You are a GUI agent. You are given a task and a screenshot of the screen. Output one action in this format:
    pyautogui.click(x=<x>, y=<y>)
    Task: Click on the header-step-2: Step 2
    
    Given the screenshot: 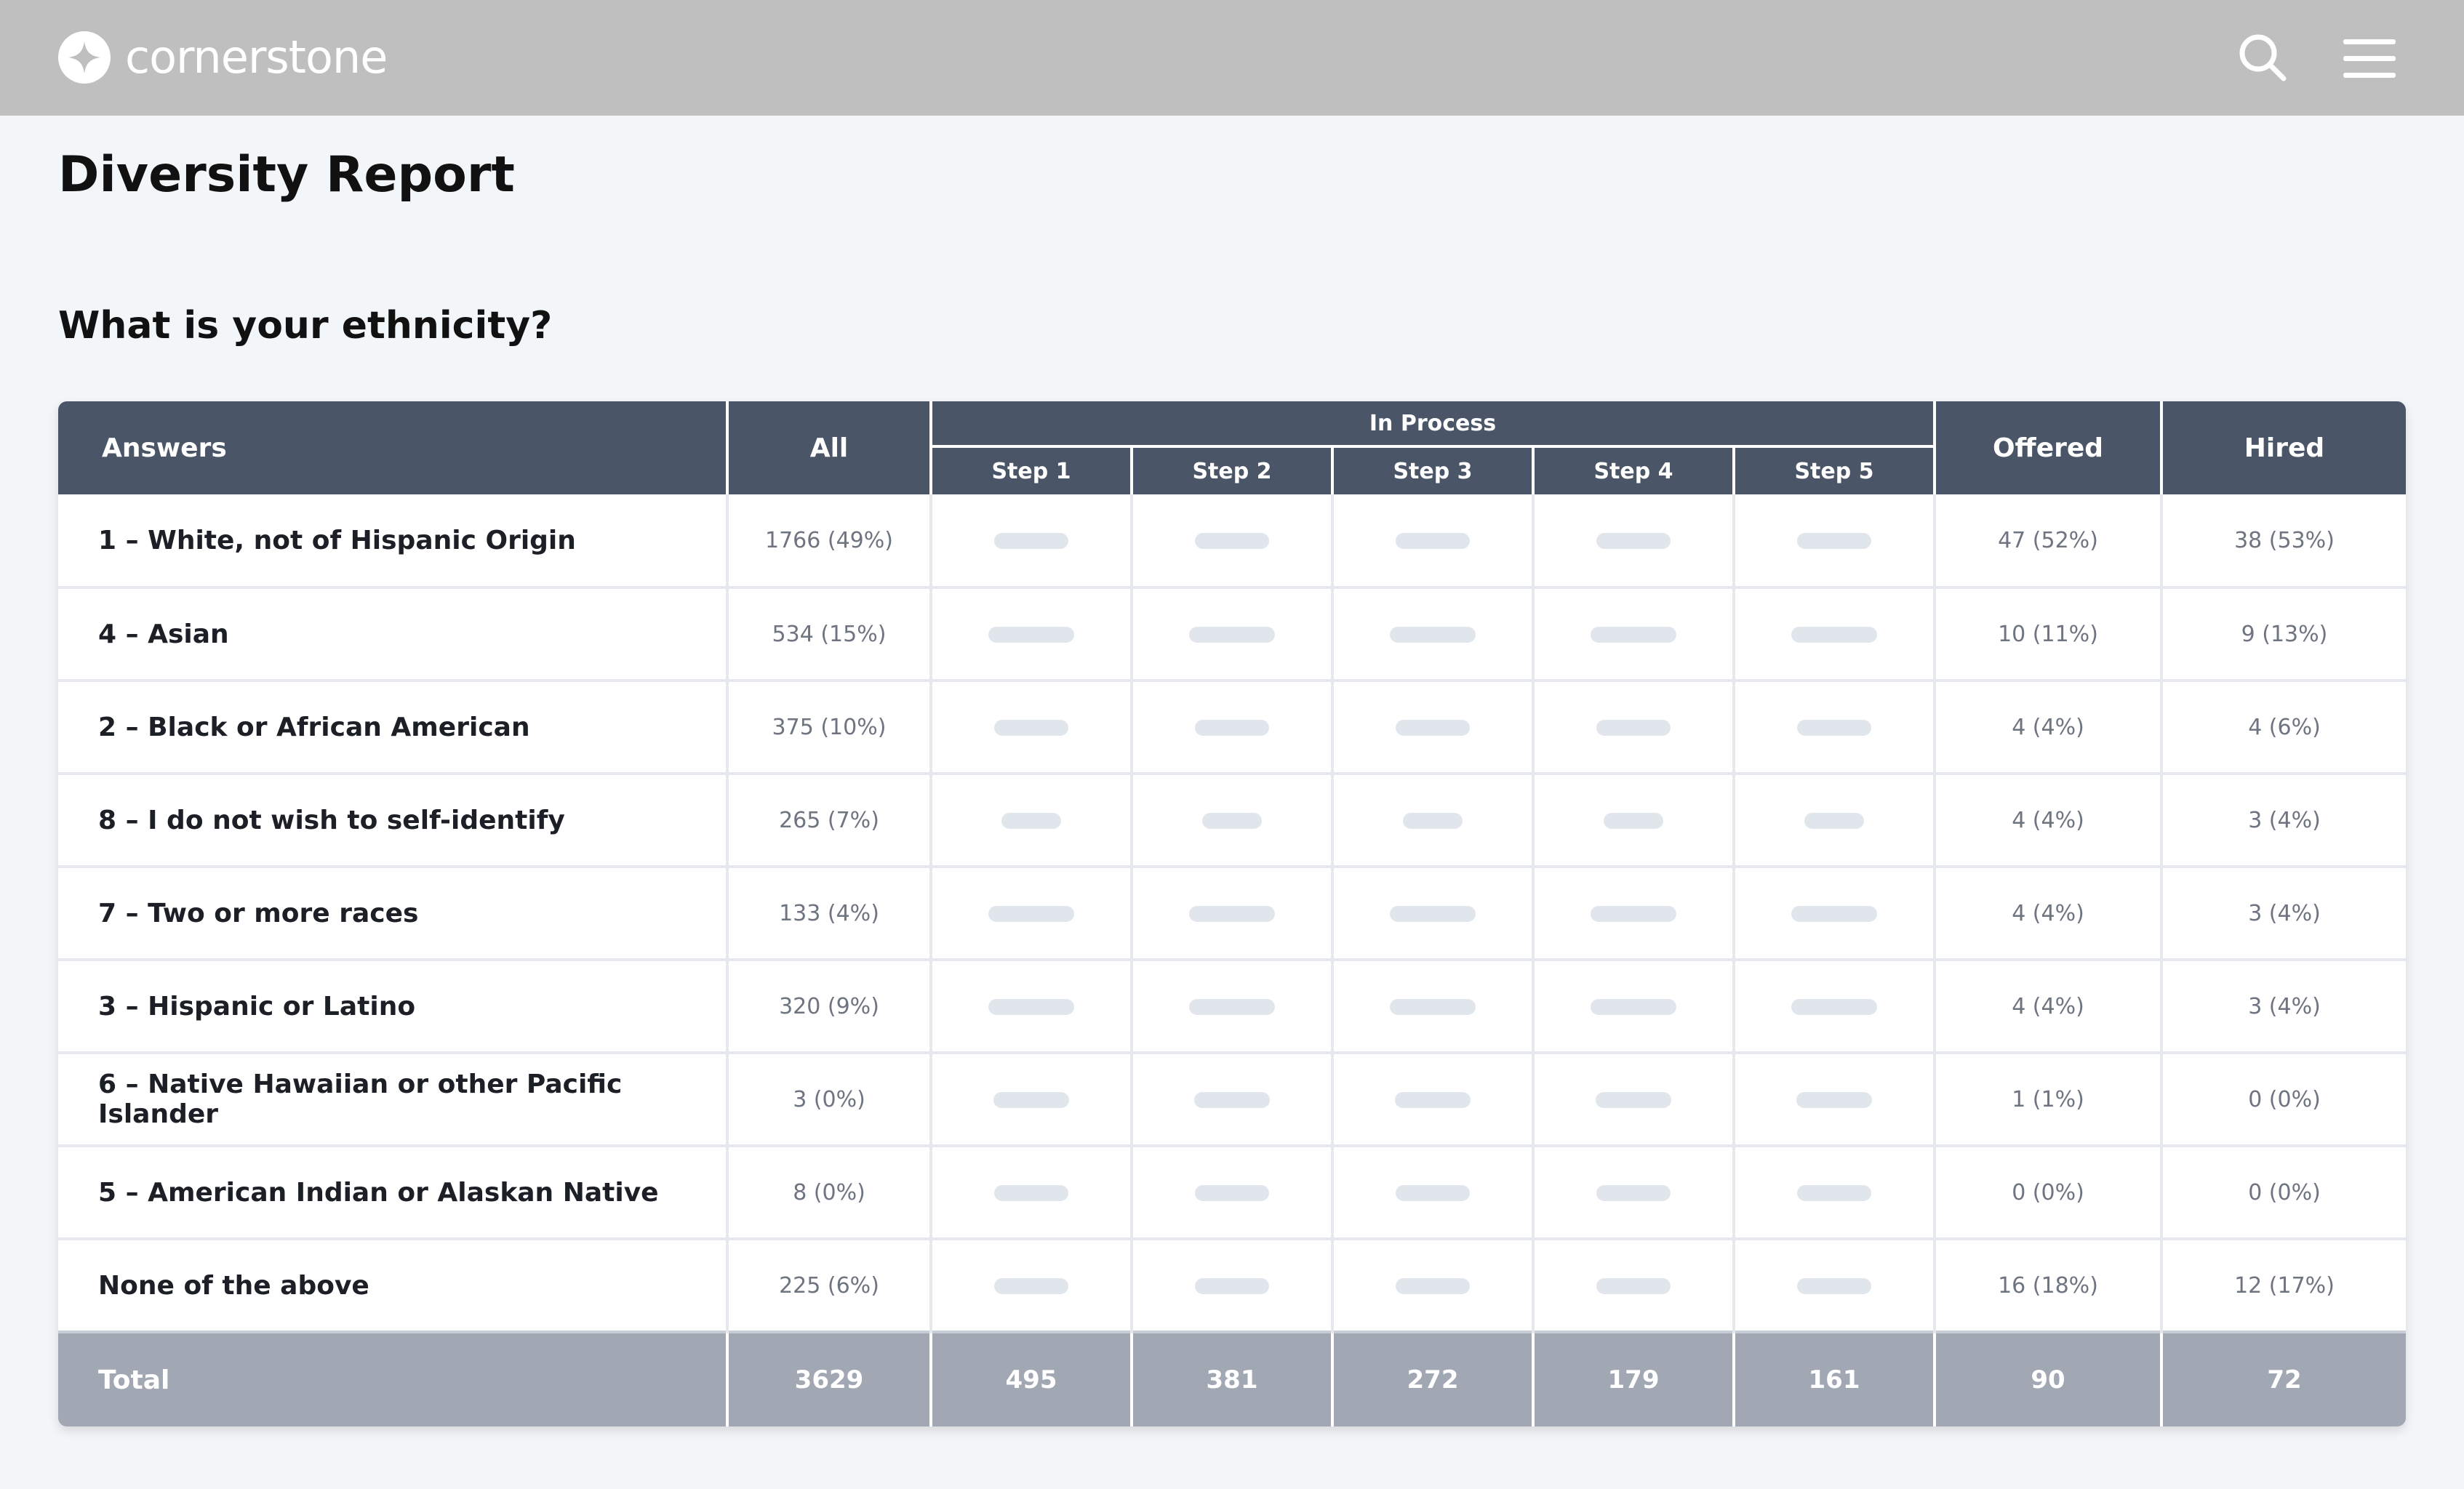 What is the action you would take?
    pyautogui.click(x=1231, y=470)
    